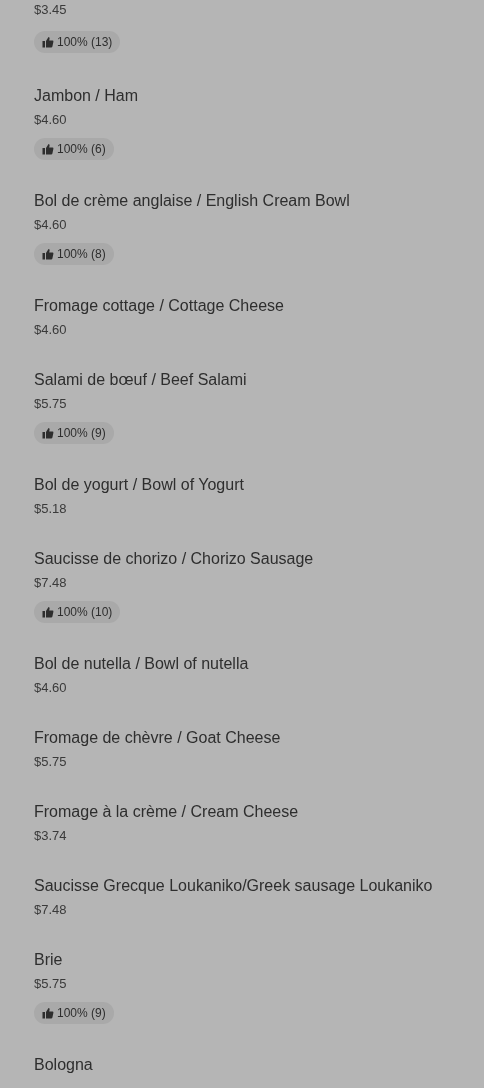 The image size is (484, 1088). Describe the element at coordinates (140, 380) in the screenshot. I see `item-name: Salami de bœuf / Beef Salami` at that location.